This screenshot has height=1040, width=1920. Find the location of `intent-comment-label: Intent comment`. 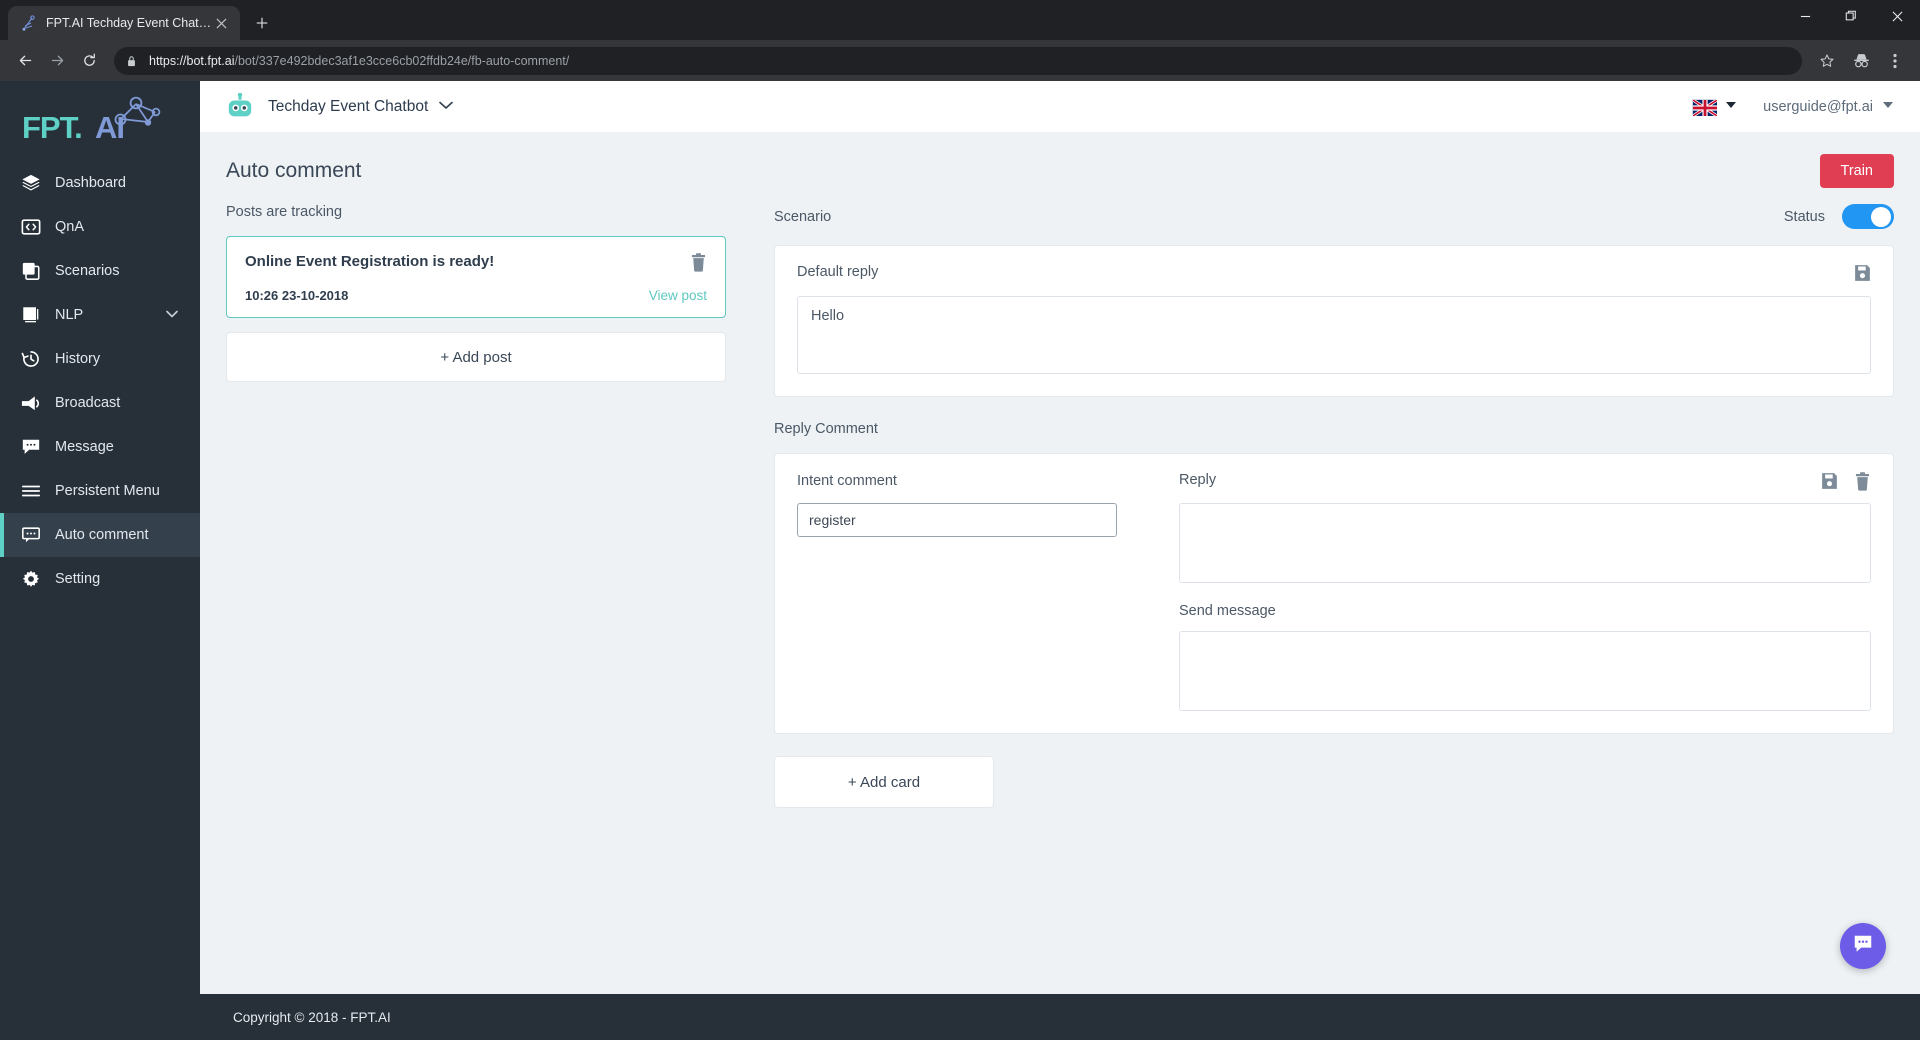

intent-comment-label: Intent comment is located at coordinates (847, 481).